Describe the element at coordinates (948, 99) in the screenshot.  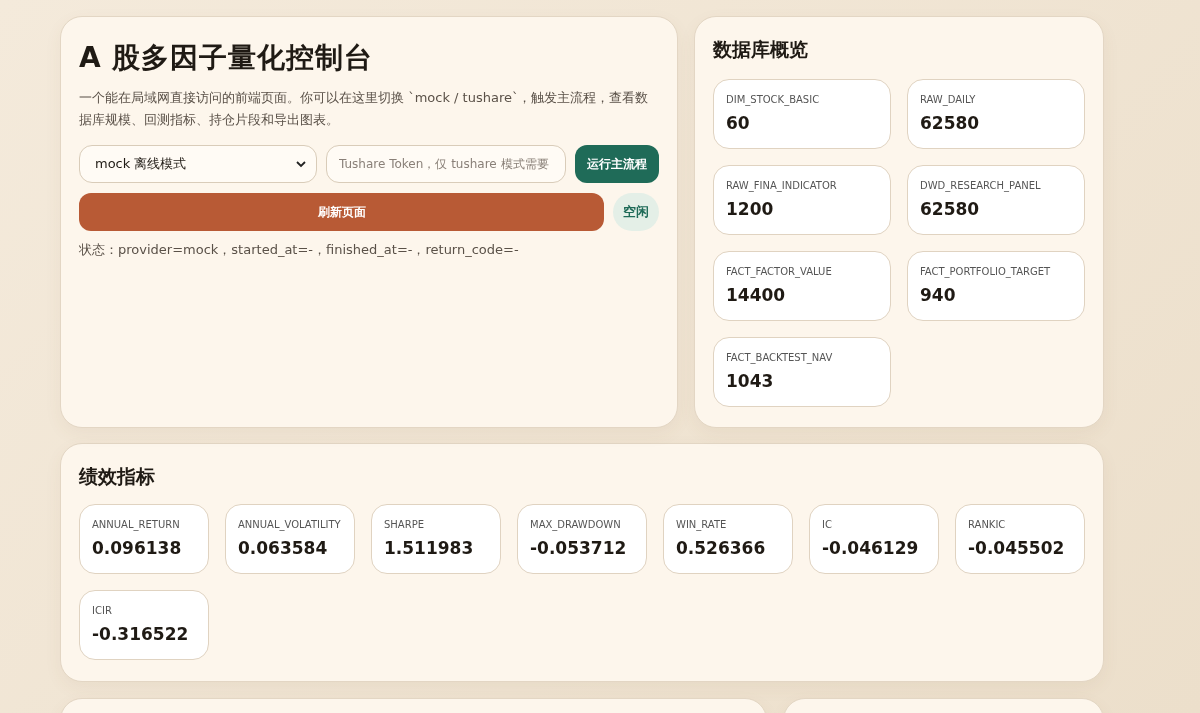
I see `stat-label: RAW_DAILY` at that location.